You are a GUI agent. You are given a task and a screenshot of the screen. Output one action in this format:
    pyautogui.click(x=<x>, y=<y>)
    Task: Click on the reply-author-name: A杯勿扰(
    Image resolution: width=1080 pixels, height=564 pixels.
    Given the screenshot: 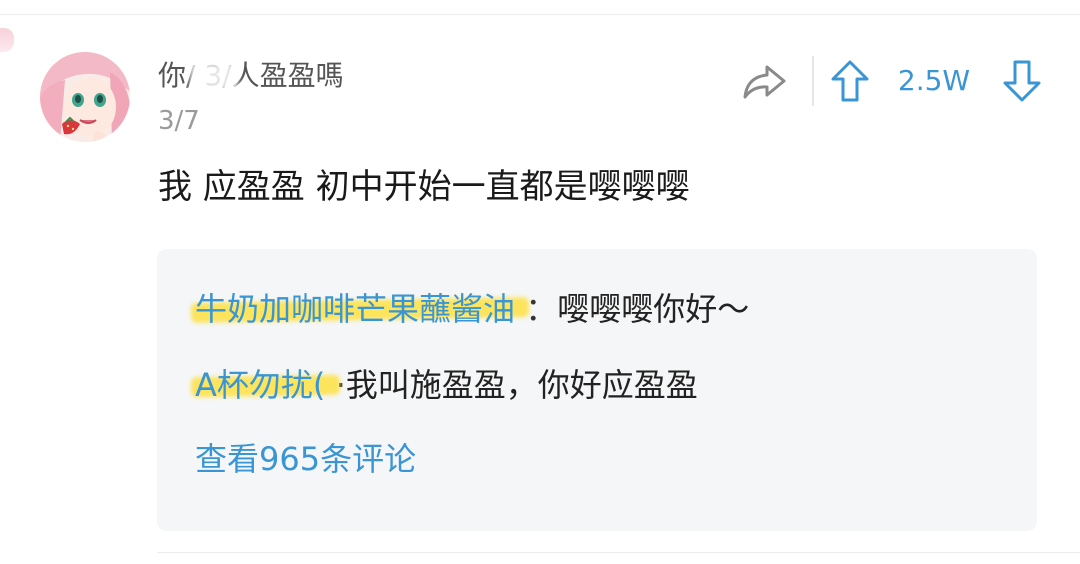 What is the action you would take?
    pyautogui.click(x=260, y=385)
    